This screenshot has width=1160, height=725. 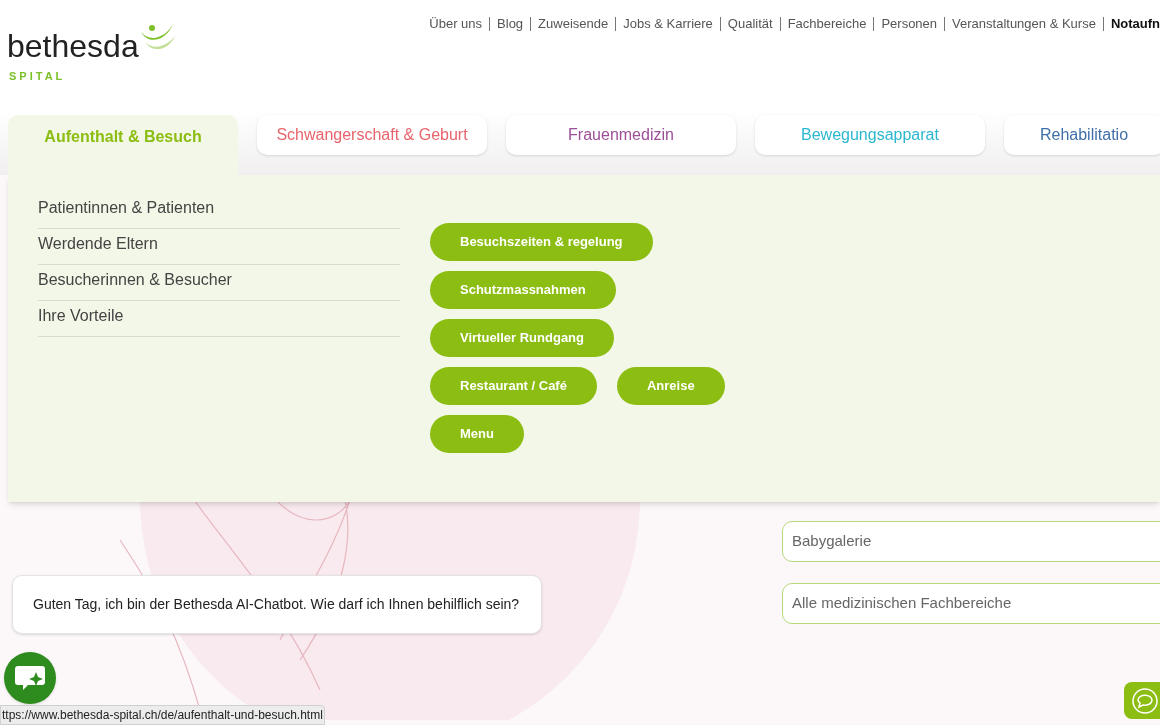 What do you see at coordinates (38, 76) in the screenshot?
I see `logo-subtitle: SPITAL` at bounding box center [38, 76].